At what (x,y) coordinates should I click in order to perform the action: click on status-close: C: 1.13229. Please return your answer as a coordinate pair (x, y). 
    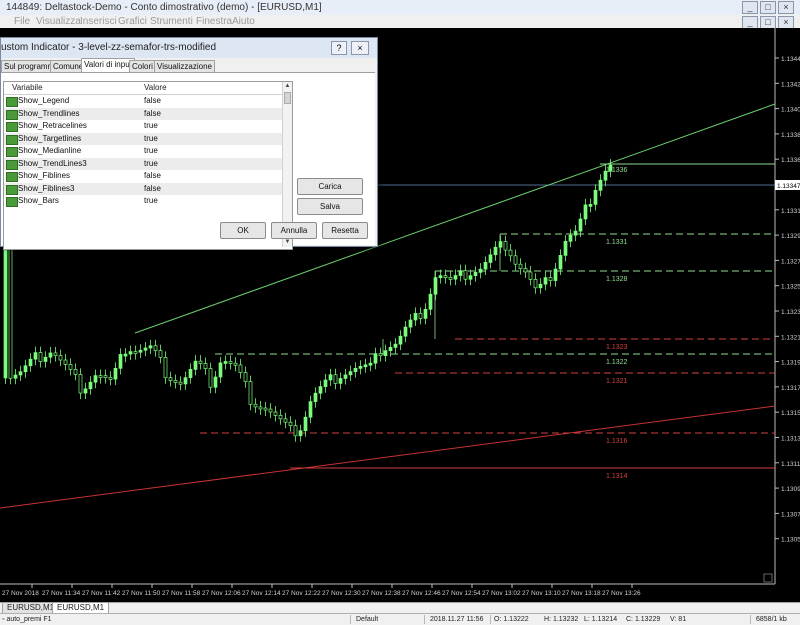
    Looking at the image, I should click on (643, 619).